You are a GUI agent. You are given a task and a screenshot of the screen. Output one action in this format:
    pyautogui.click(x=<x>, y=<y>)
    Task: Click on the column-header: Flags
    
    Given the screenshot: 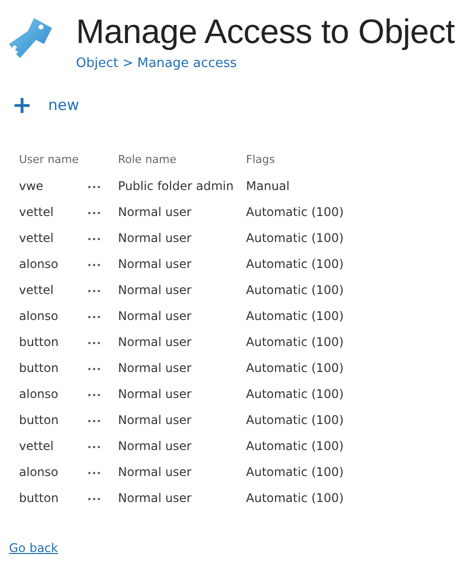 What is the action you would take?
    pyautogui.click(x=261, y=160)
    